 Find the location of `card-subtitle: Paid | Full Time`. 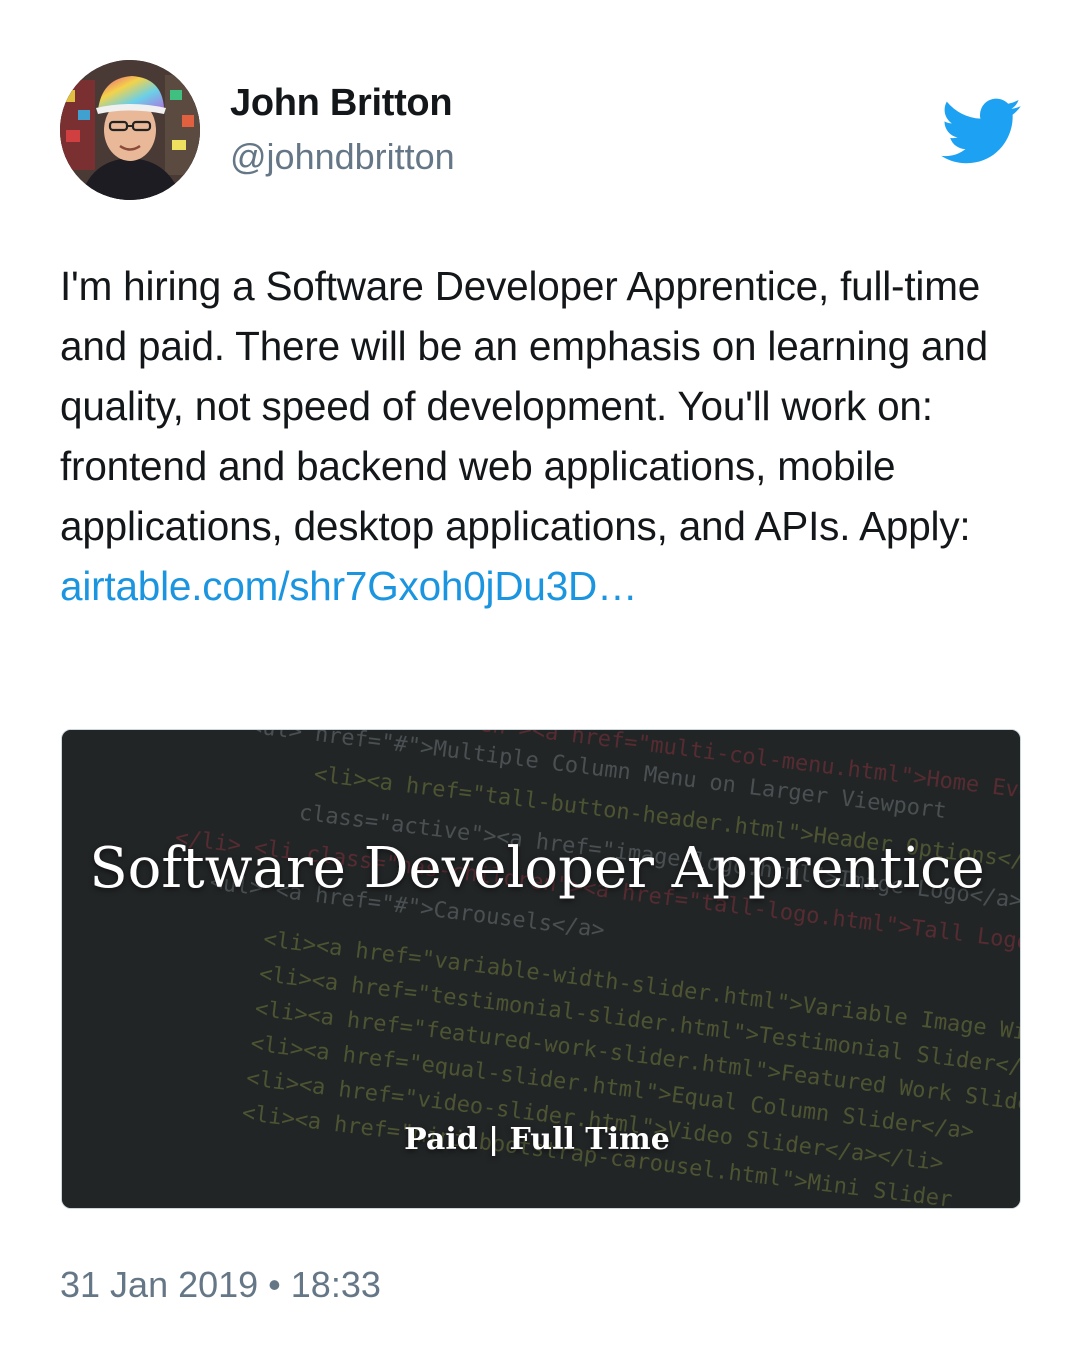

card-subtitle: Paid | Full Time is located at coordinates (537, 1139).